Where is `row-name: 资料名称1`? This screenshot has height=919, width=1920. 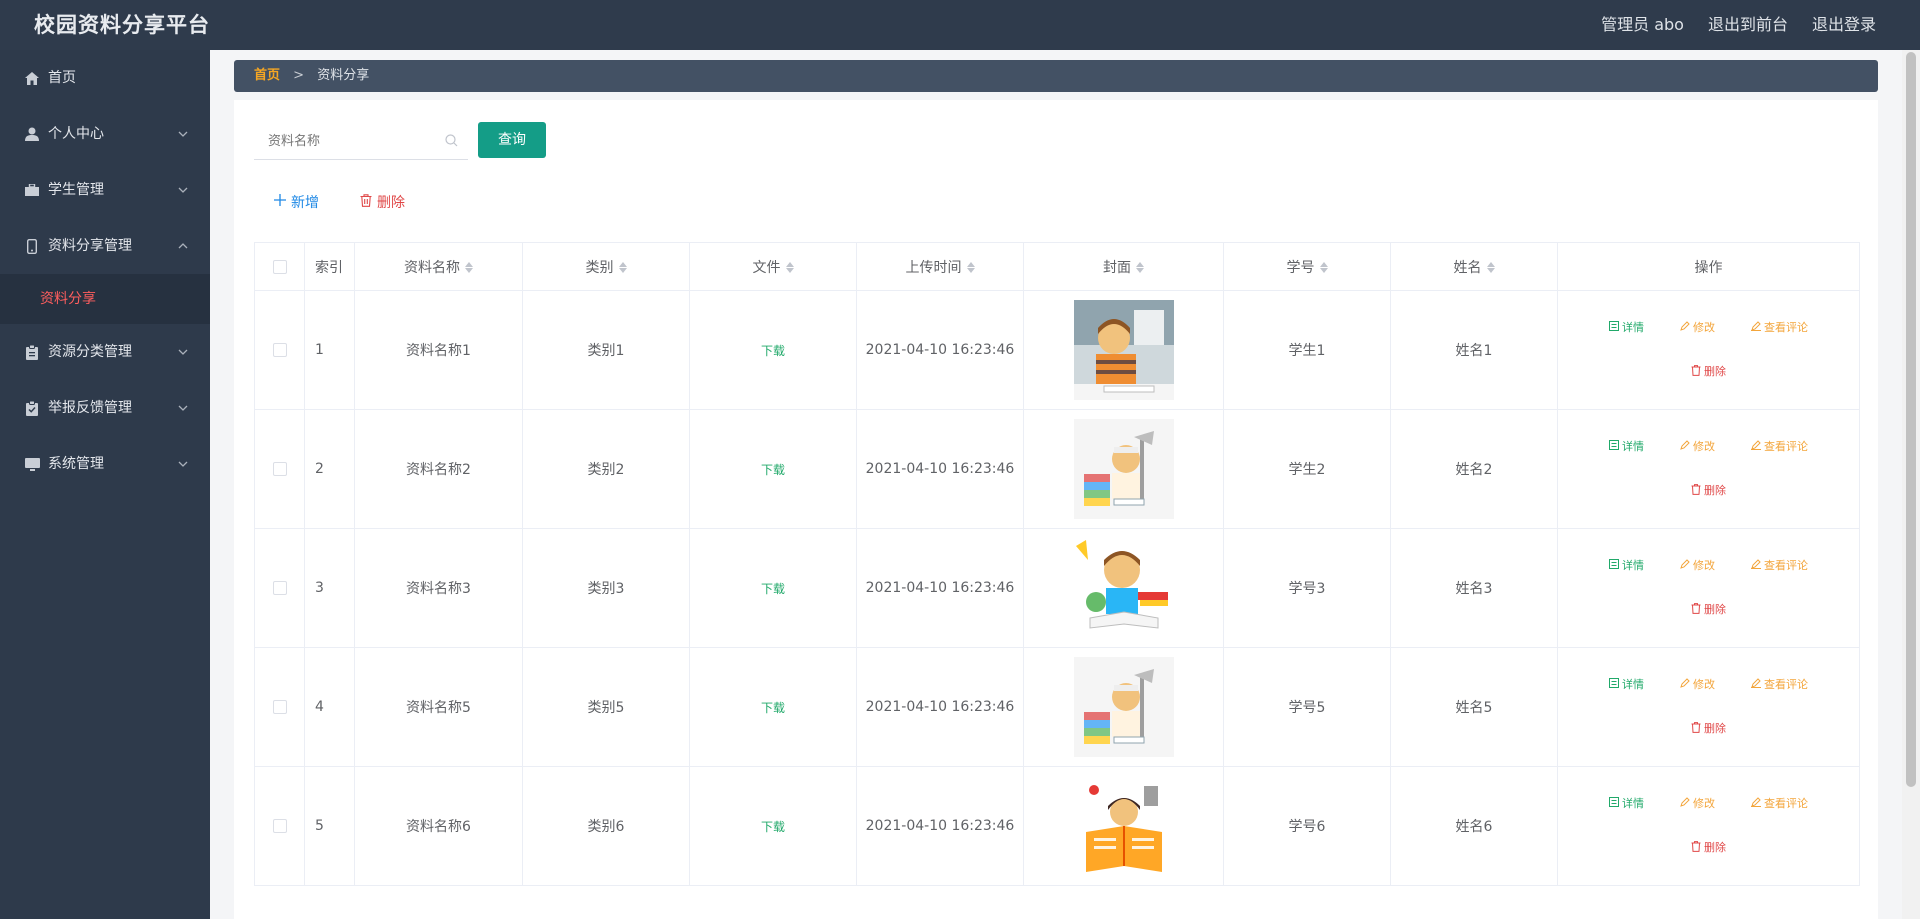
row-name: 资料名称1 is located at coordinates (438, 350).